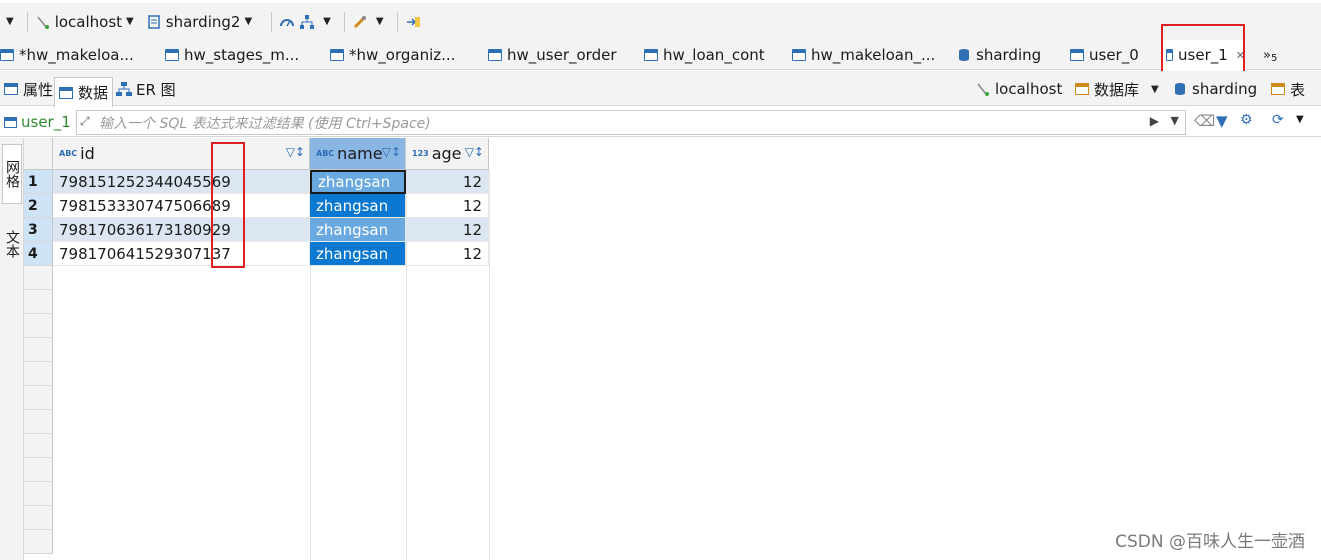  What do you see at coordinates (38, 230) in the screenshot?
I see `row-number: 3` at bounding box center [38, 230].